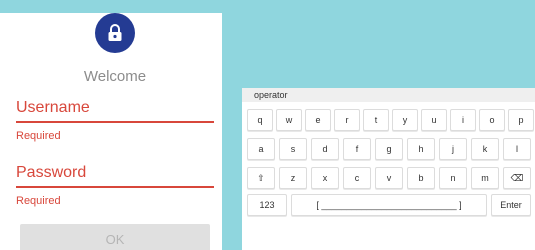 Image resolution: width=535 pixels, height=250 pixels. I want to click on lock-icon, so click(115, 32).